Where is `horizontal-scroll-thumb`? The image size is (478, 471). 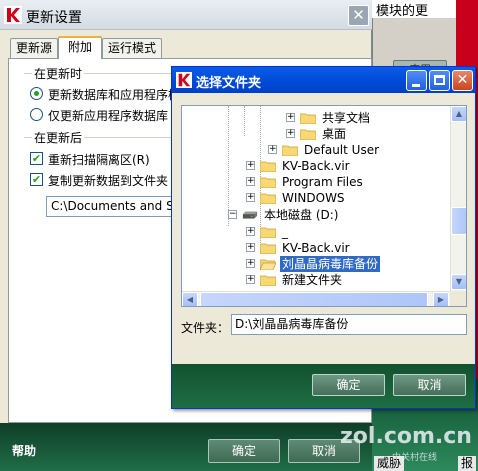
horizontal-scroll-thumb is located at coordinates (314, 299).